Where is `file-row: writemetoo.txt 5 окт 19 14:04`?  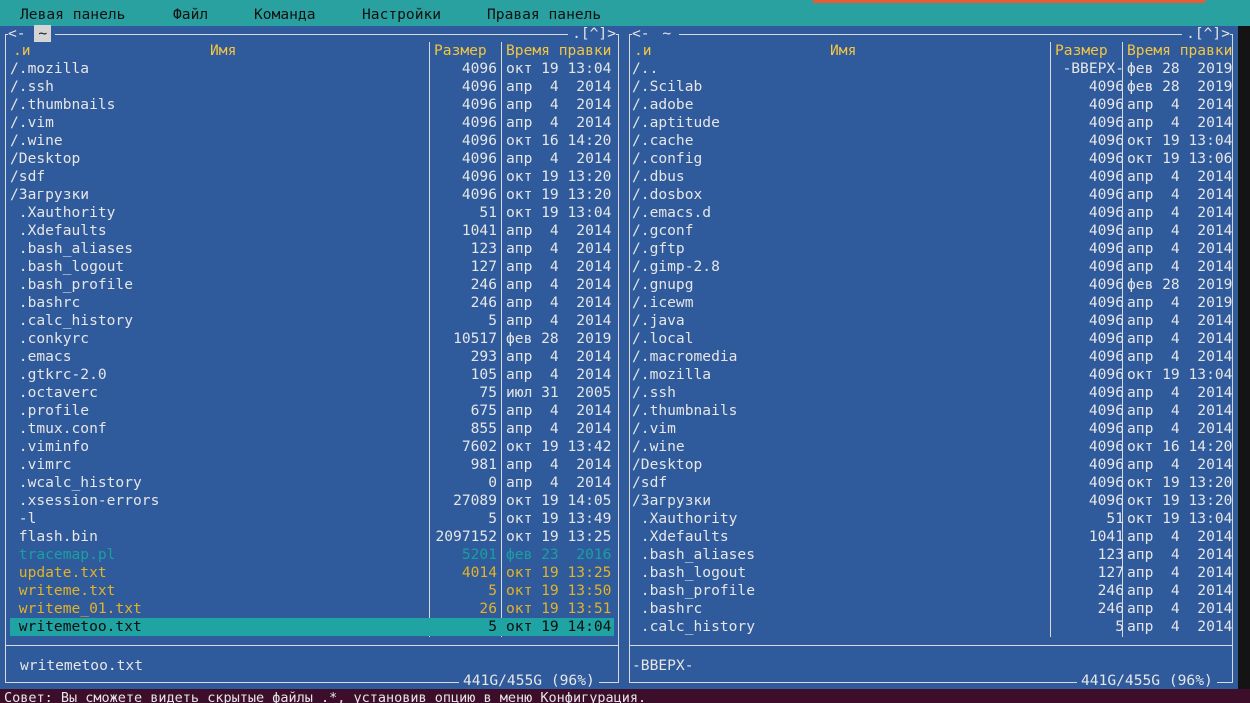
file-row: writemetoo.txt 5 окт 19 14:04 is located at coordinates (312, 627).